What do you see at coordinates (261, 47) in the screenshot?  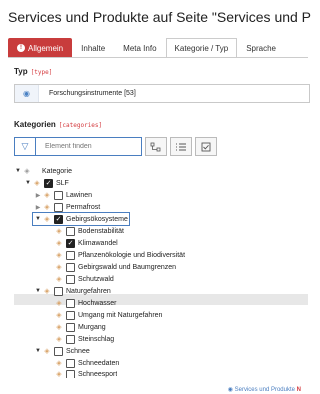 I see `tab-sprache: Sprache` at bounding box center [261, 47].